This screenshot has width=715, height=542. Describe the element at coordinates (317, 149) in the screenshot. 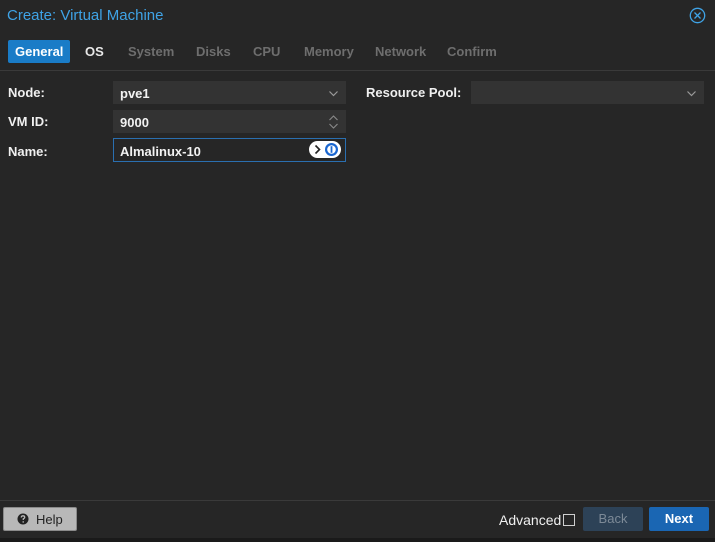

I see `chevron-right-icon` at that location.